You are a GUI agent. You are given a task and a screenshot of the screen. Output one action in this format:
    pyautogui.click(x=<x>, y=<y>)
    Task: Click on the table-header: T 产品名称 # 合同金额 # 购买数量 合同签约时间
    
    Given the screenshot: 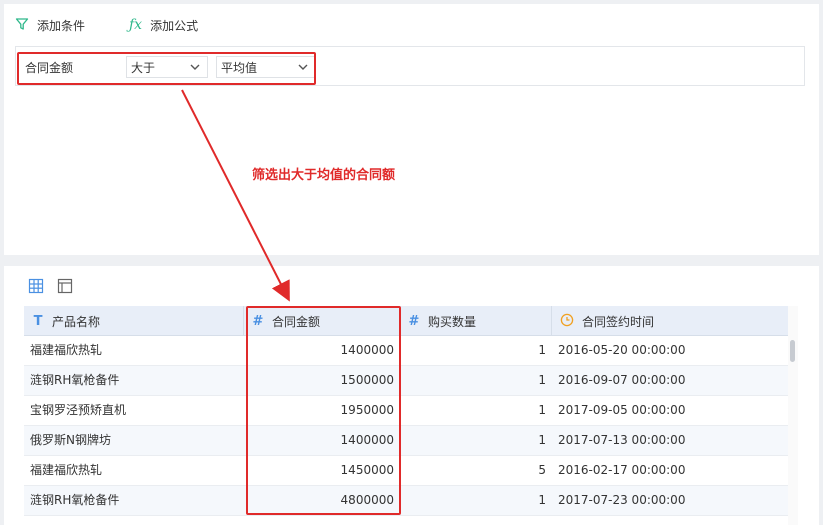 What is the action you would take?
    pyautogui.click(x=406, y=321)
    